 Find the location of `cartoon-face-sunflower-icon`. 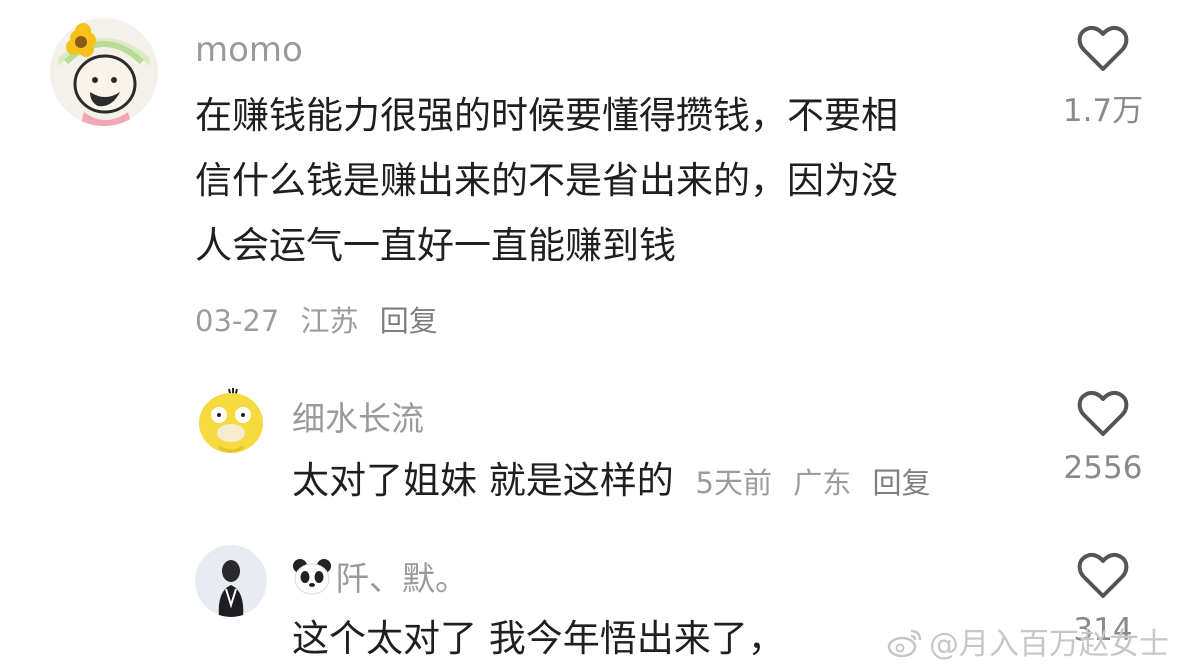

cartoon-face-sunflower-icon is located at coordinates (104, 72).